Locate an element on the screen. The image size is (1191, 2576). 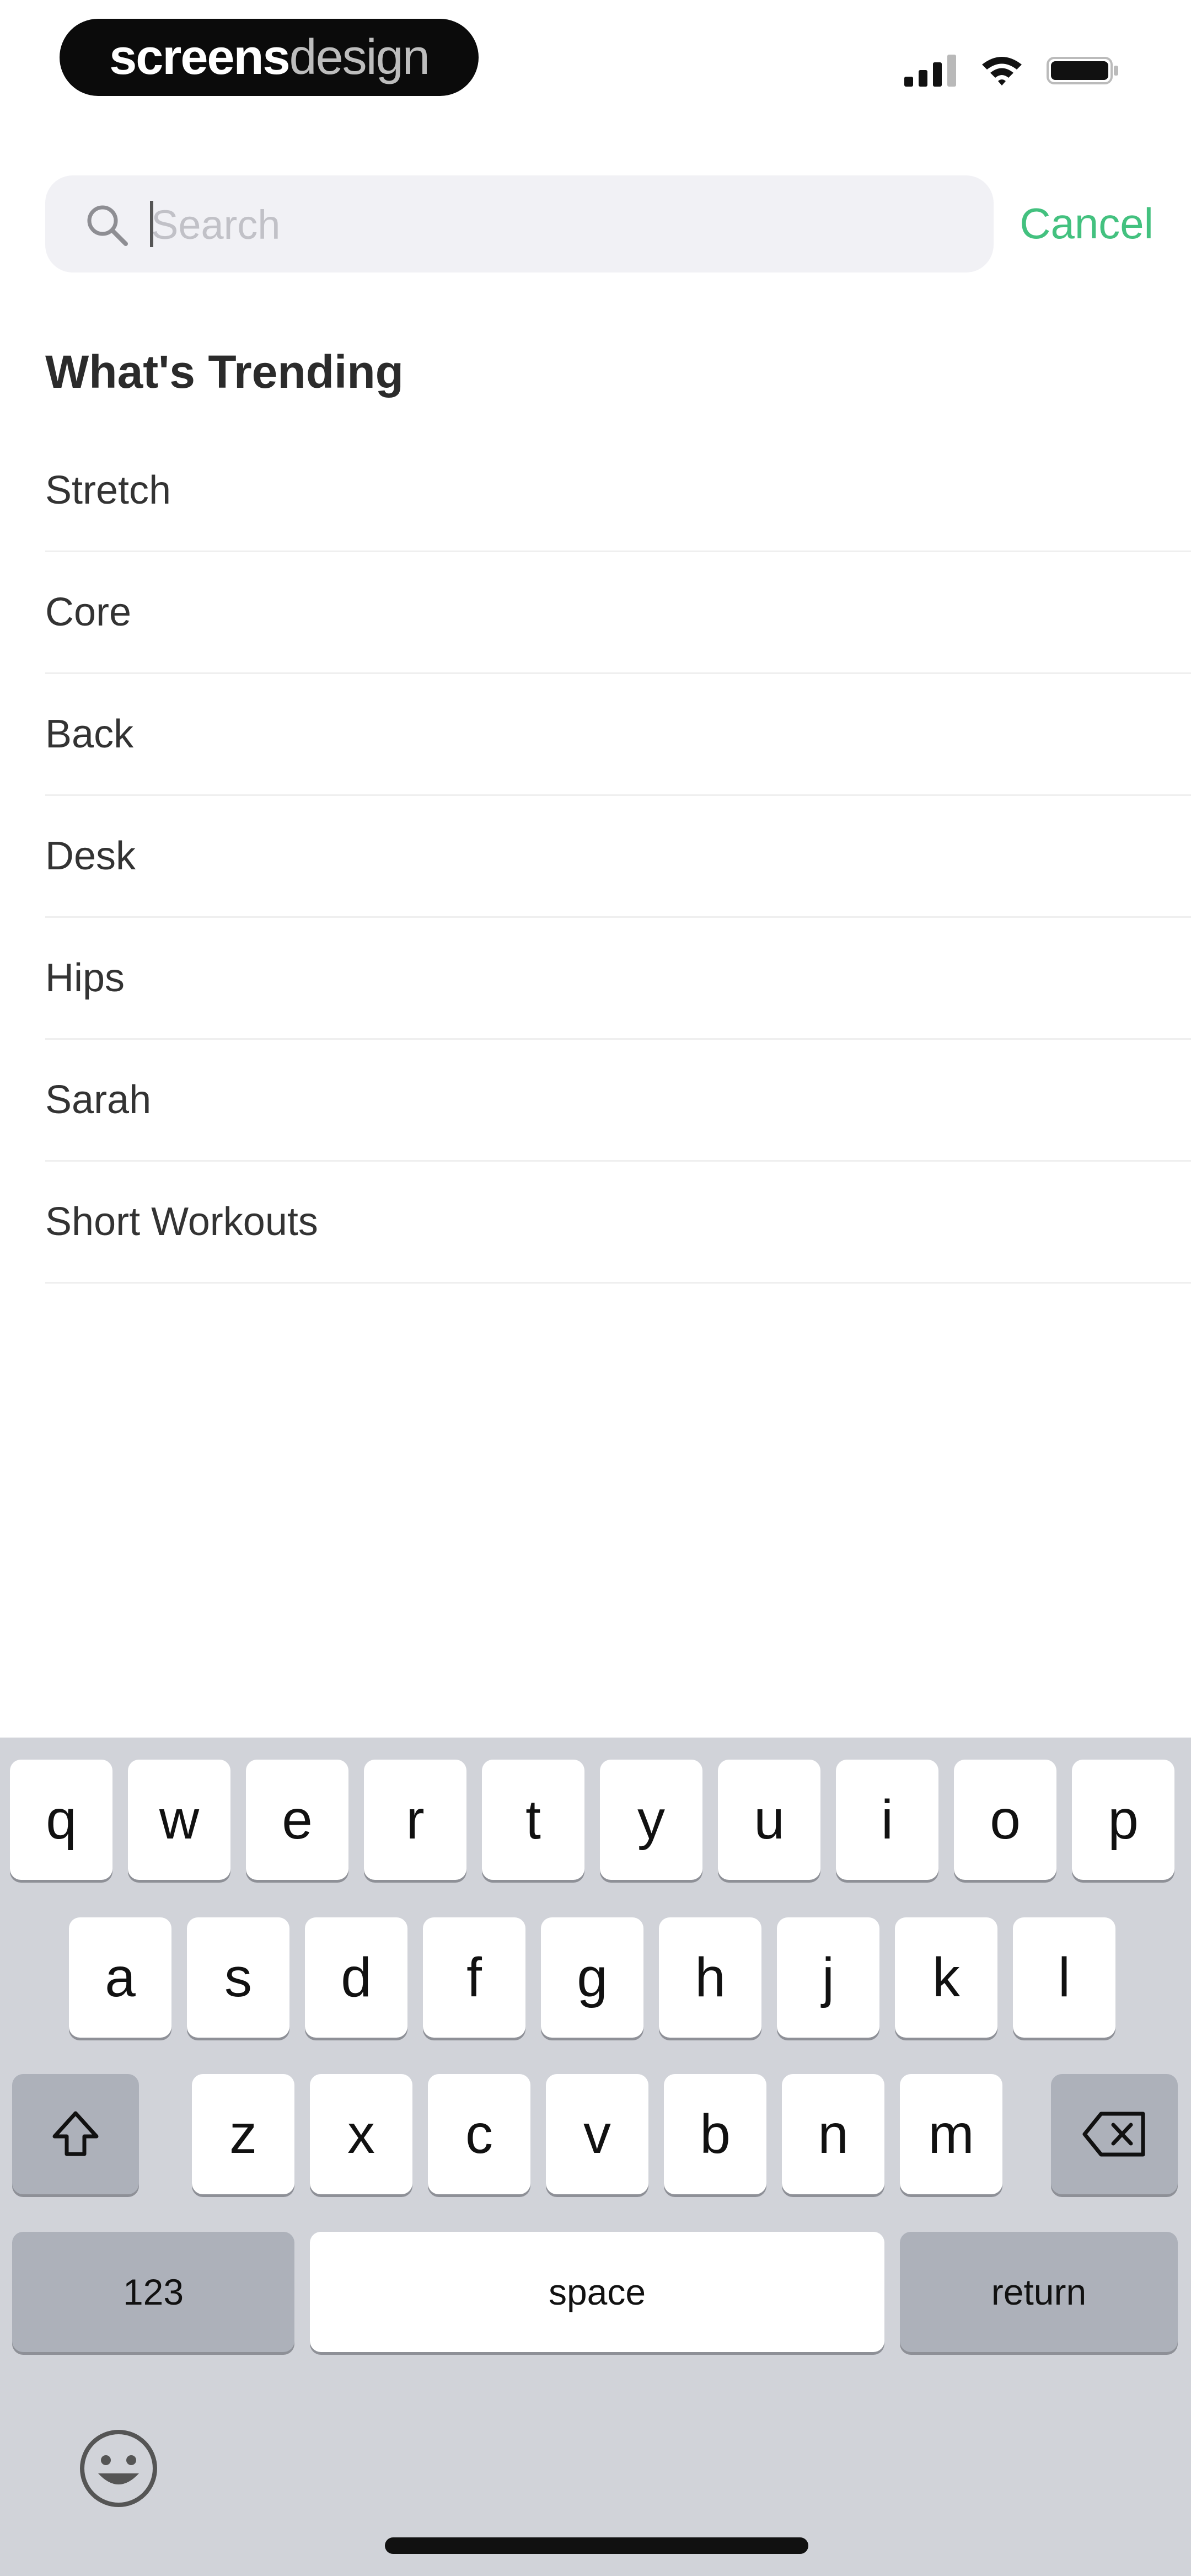
search-icon is located at coordinates (108, 225).